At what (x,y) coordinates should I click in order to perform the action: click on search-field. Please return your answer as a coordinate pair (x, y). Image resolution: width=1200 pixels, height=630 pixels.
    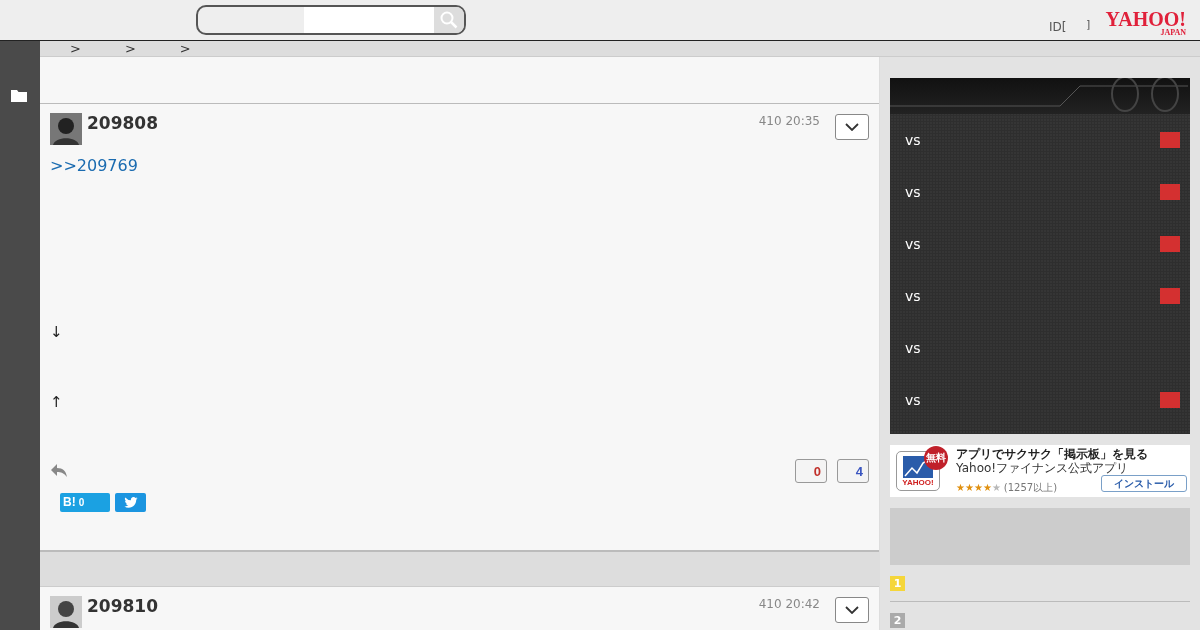
    Looking at the image, I should click on (331, 20).